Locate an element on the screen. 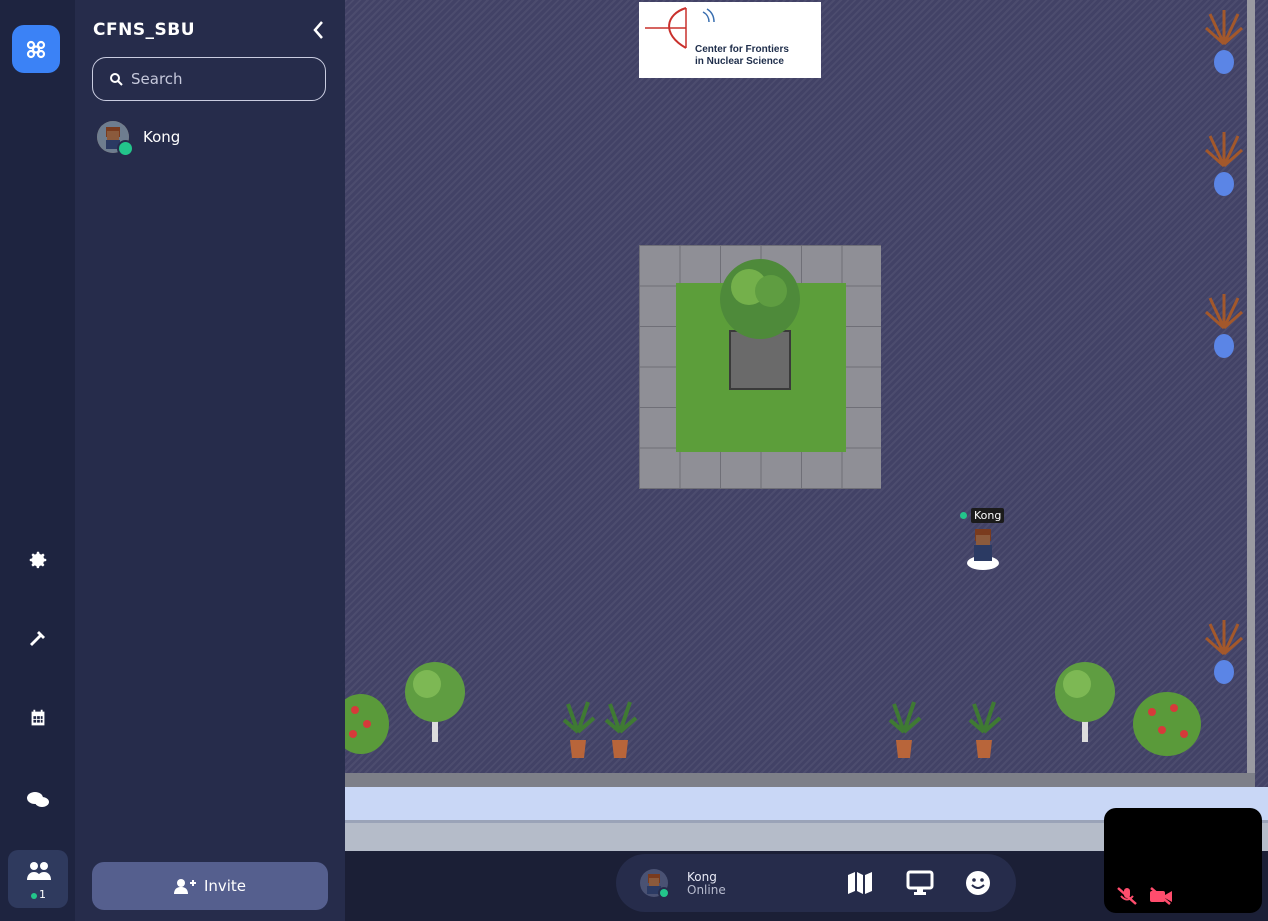 The height and width of the screenshot is (921, 1268). add-user-icon is located at coordinates (184, 886).